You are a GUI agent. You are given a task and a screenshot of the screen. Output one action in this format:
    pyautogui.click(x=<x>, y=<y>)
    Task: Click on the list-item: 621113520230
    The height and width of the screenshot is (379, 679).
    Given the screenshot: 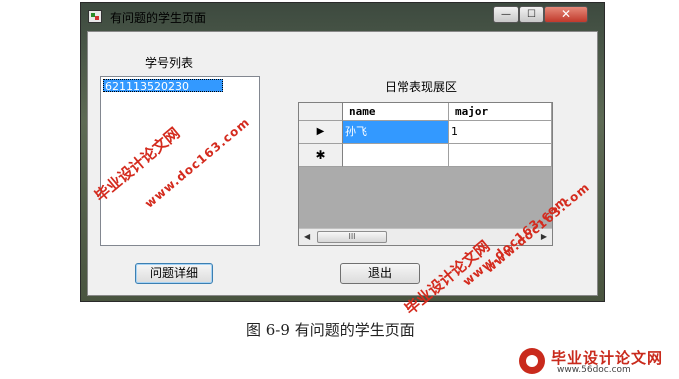 What is the action you would take?
    pyautogui.click(x=163, y=86)
    